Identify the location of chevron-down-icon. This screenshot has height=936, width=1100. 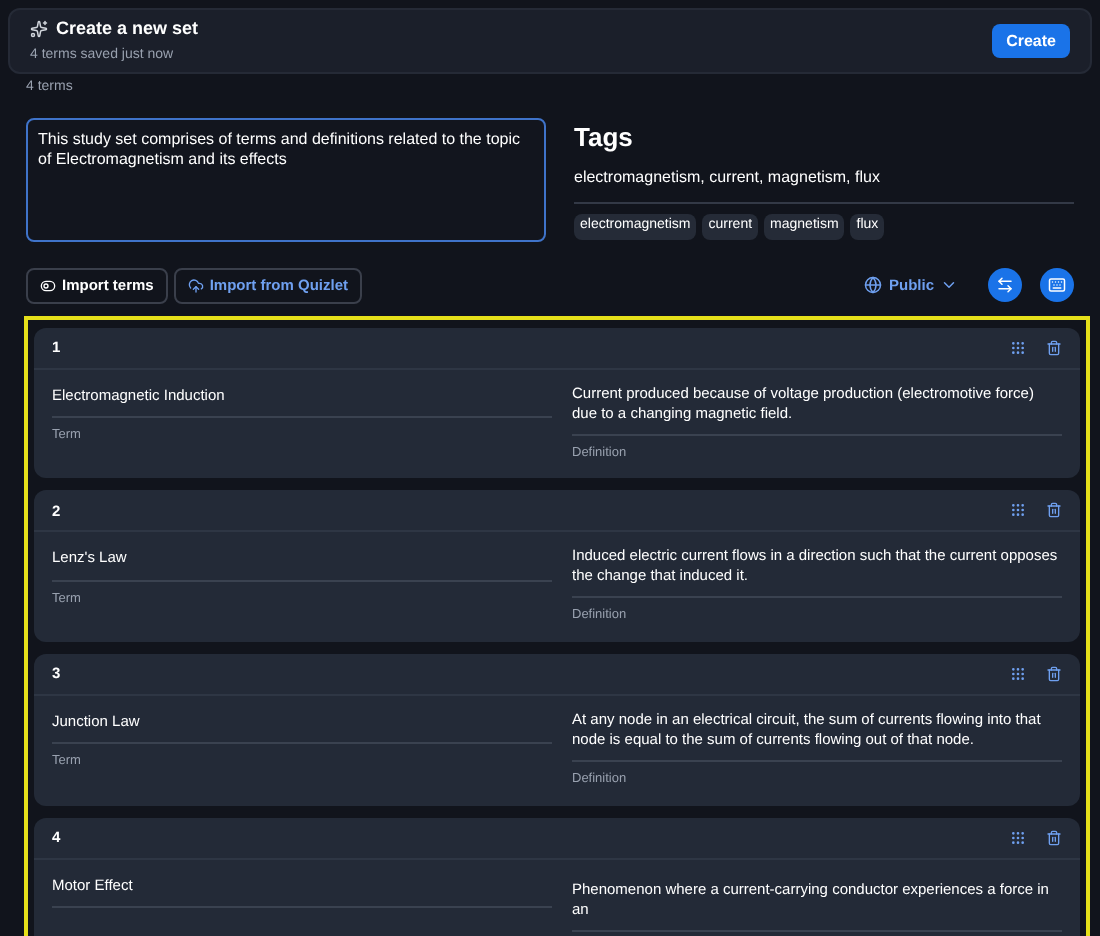
(949, 285).